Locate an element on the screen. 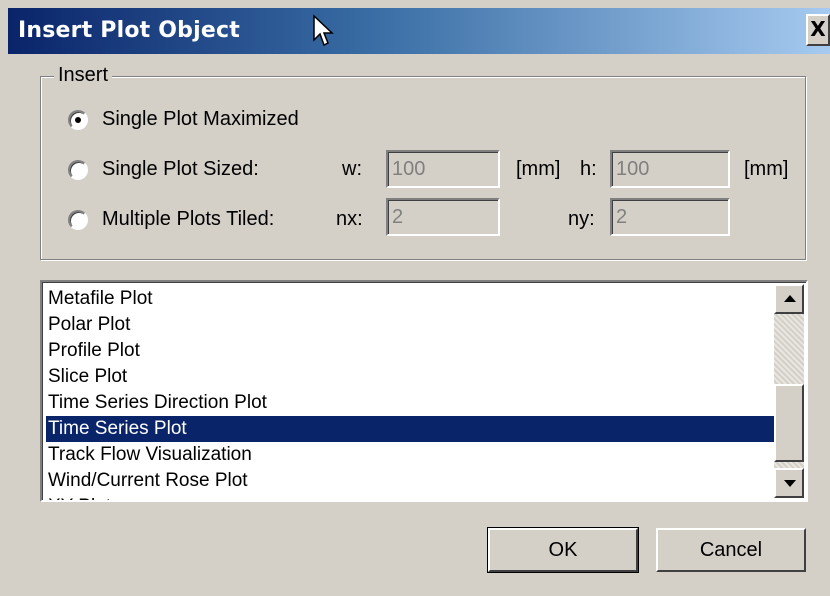 Image resolution: width=830 pixels, height=596 pixels. mouse-cursor-icon is located at coordinates (323, 30).